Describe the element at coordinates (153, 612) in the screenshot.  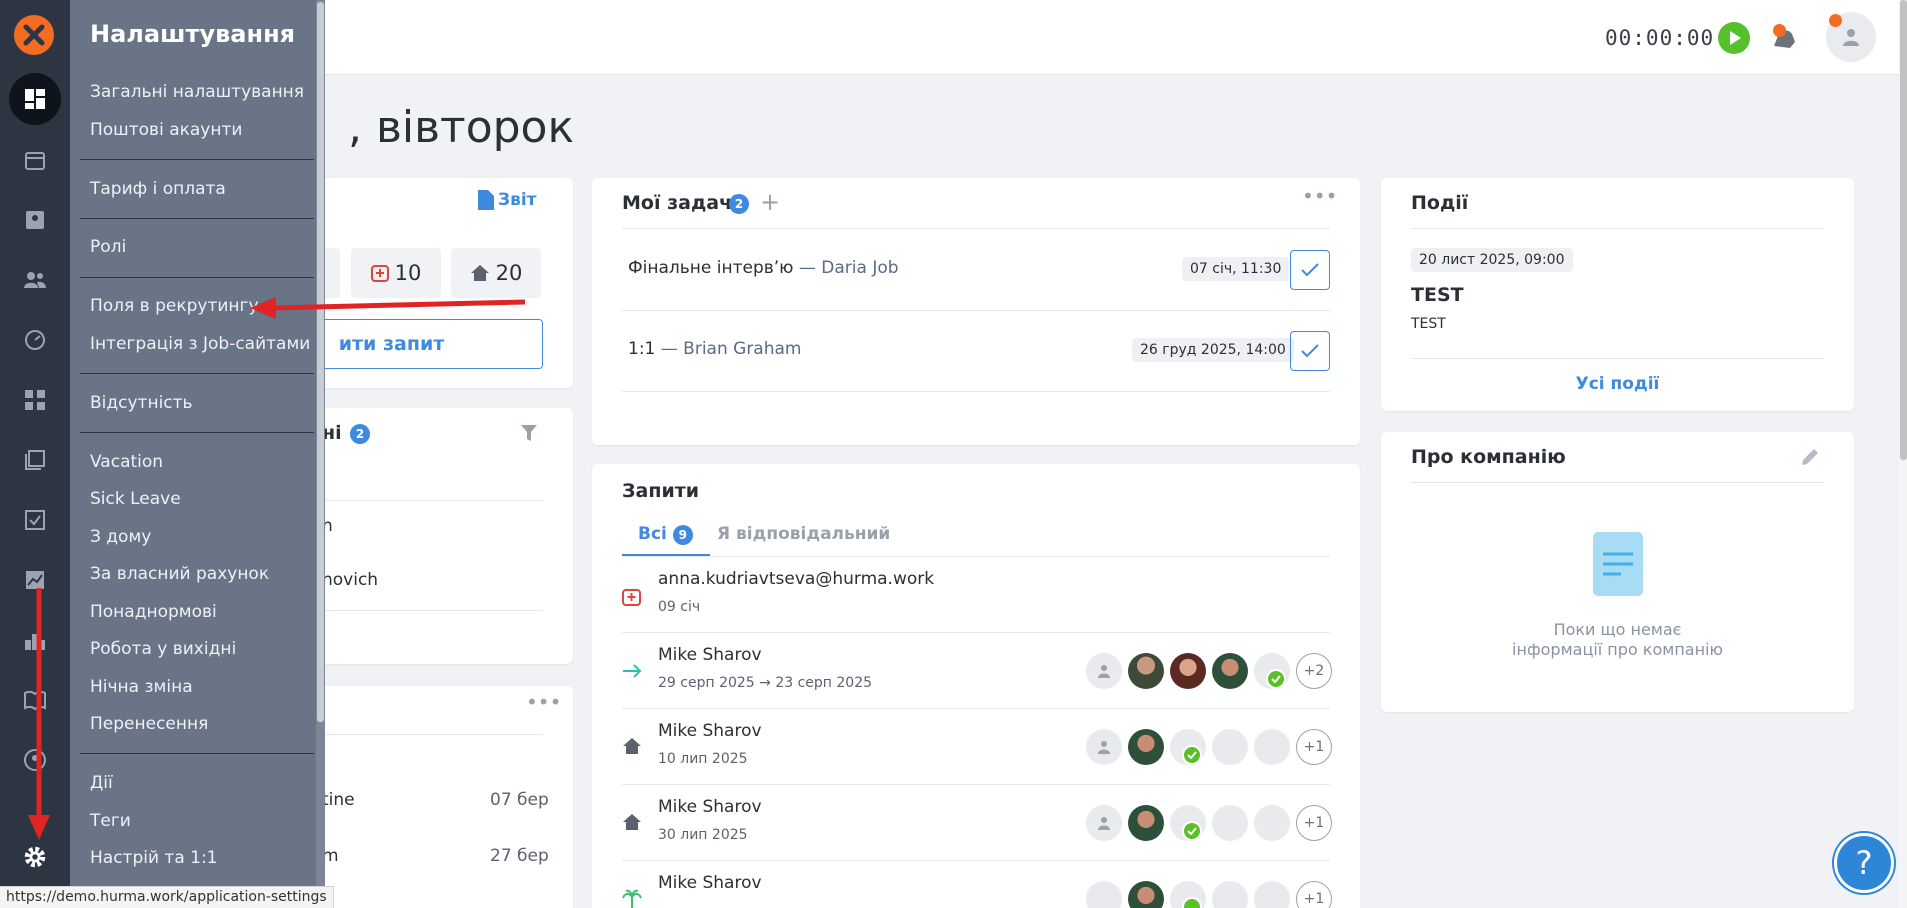
I see `menu-item-overtime: Понаднормові` at that location.